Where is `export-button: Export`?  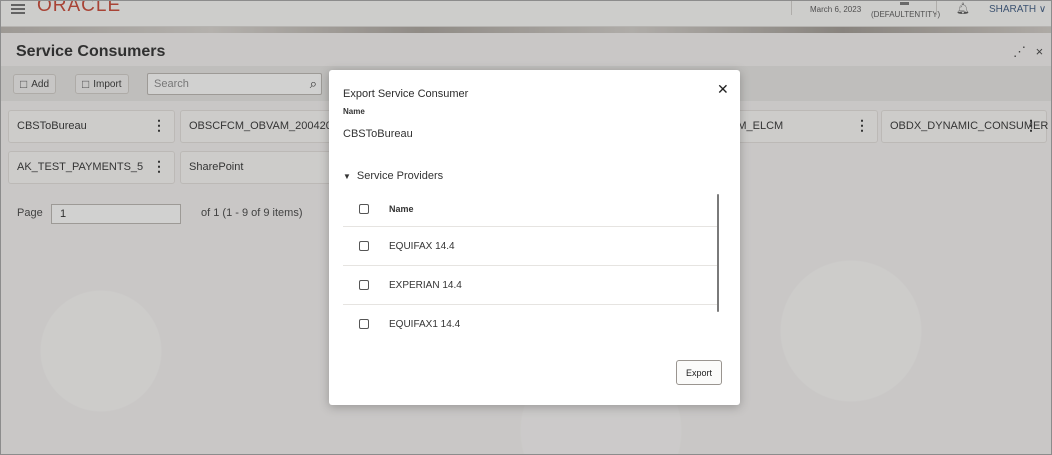 export-button: Export is located at coordinates (699, 372).